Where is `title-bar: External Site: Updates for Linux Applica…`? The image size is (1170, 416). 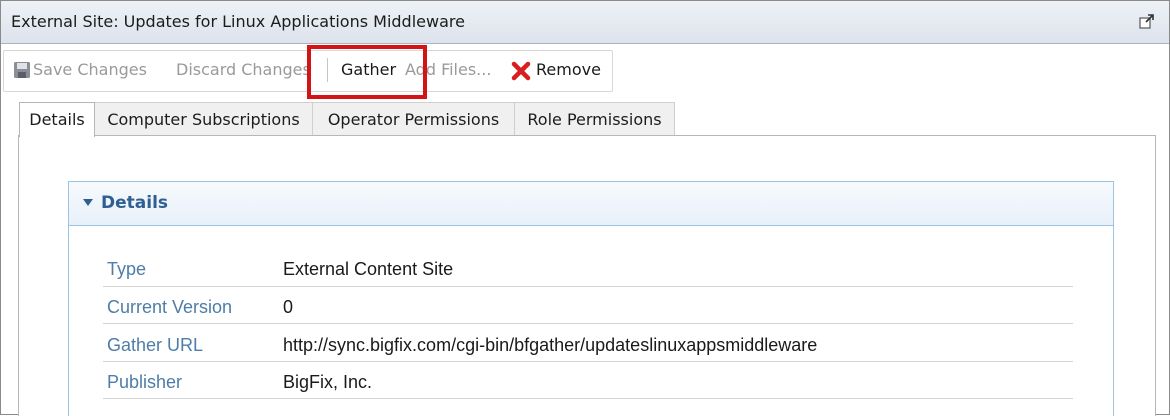 title-bar: External Site: Updates for Linux Applica… is located at coordinates (585, 22).